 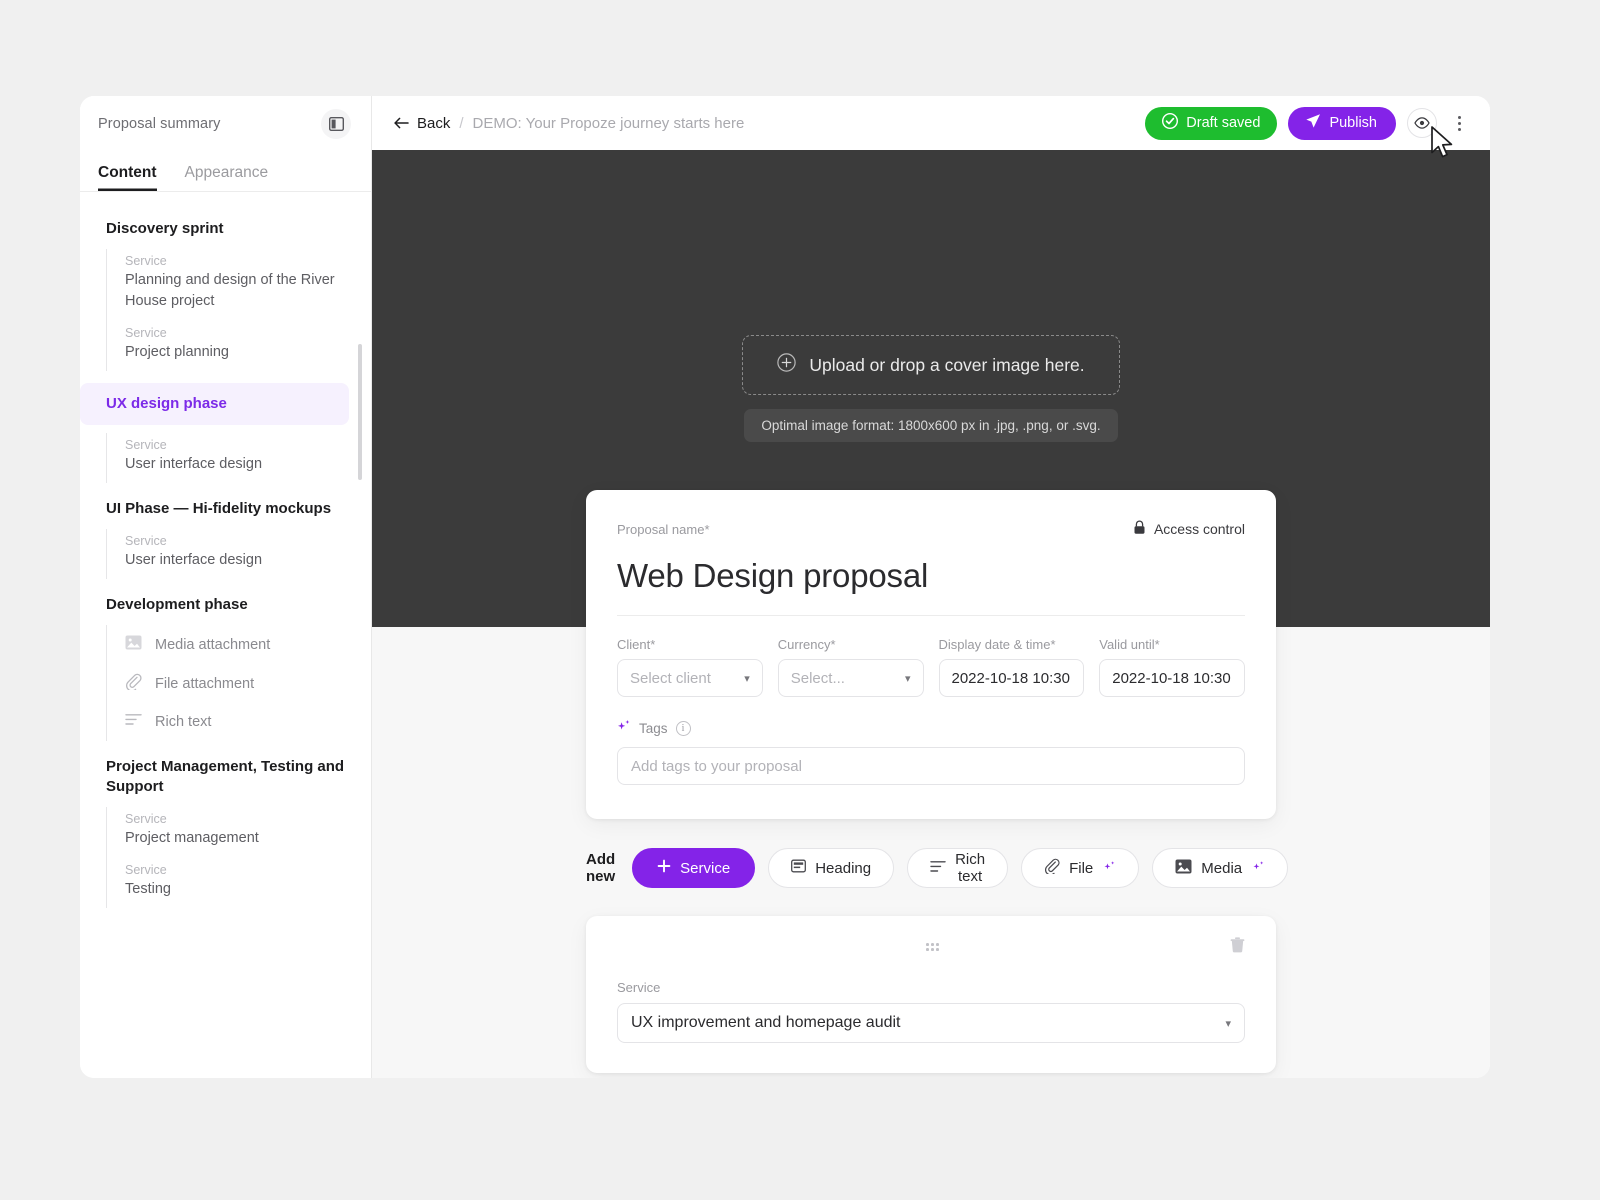 I want to click on service-select-value: UX improvement and homepage audit, so click(x=766, y=1022).